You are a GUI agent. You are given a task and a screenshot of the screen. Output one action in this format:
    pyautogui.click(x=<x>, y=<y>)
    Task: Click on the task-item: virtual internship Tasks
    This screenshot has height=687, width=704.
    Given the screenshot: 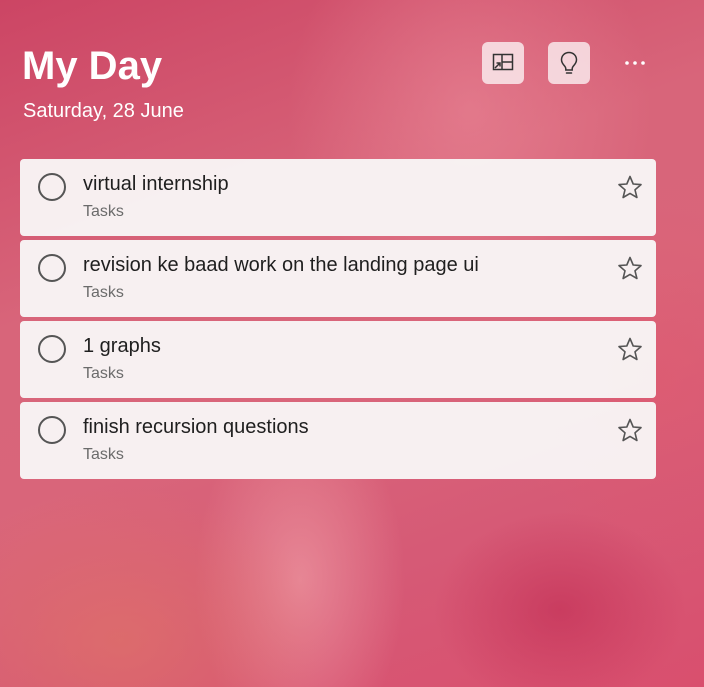 What is the action you would take?
    pyautogui.click(x=338, y=197)
    